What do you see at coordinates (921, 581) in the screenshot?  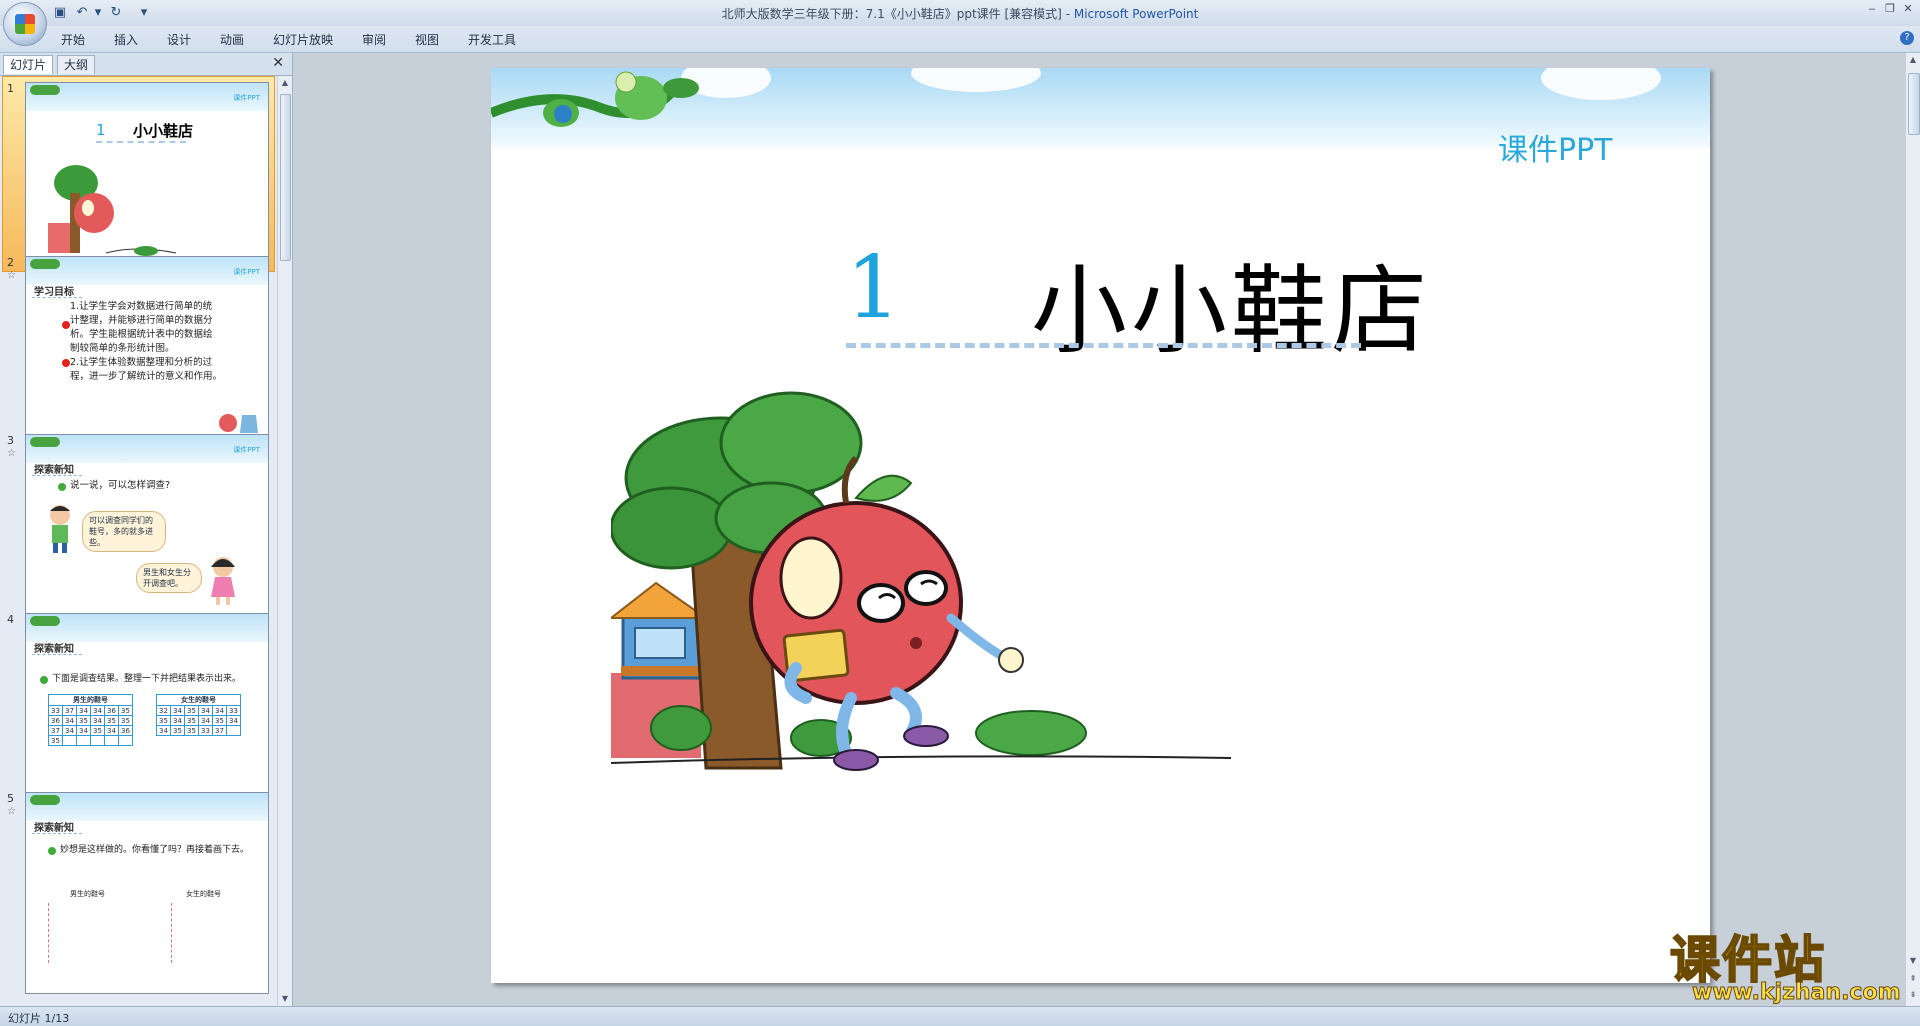 I see `apple-character-illustration` at bounding box center [921, 581].